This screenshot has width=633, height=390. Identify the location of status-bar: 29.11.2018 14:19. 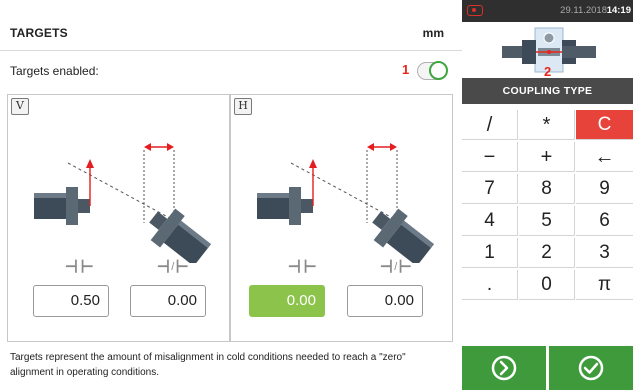
(547, 11).